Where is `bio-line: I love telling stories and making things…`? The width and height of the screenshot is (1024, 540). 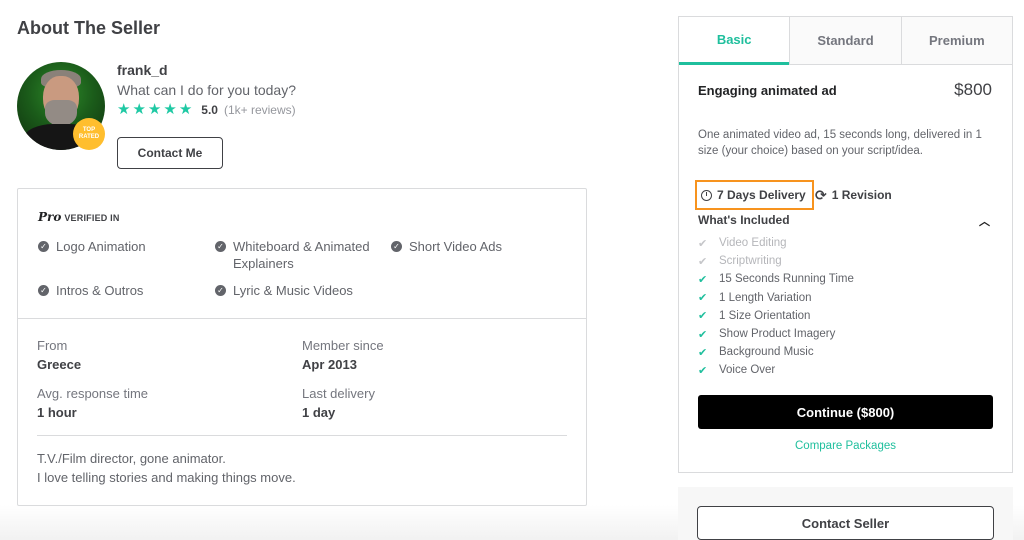
bio-line: I love telling stories and making things… is located at coordinates (166, 477).